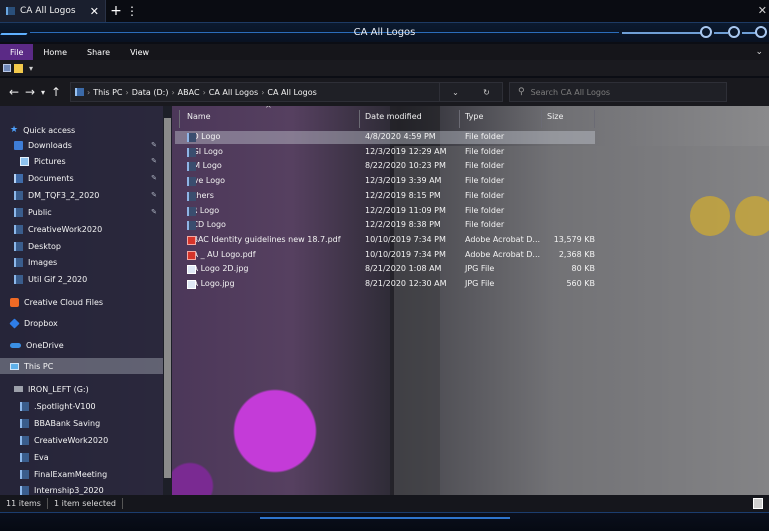 The width and height of the screenshot is (769, 531). Describe the element at coordinates (81, 345) in the screenshot. I see `sidebar-item: OneDrive` at that location.